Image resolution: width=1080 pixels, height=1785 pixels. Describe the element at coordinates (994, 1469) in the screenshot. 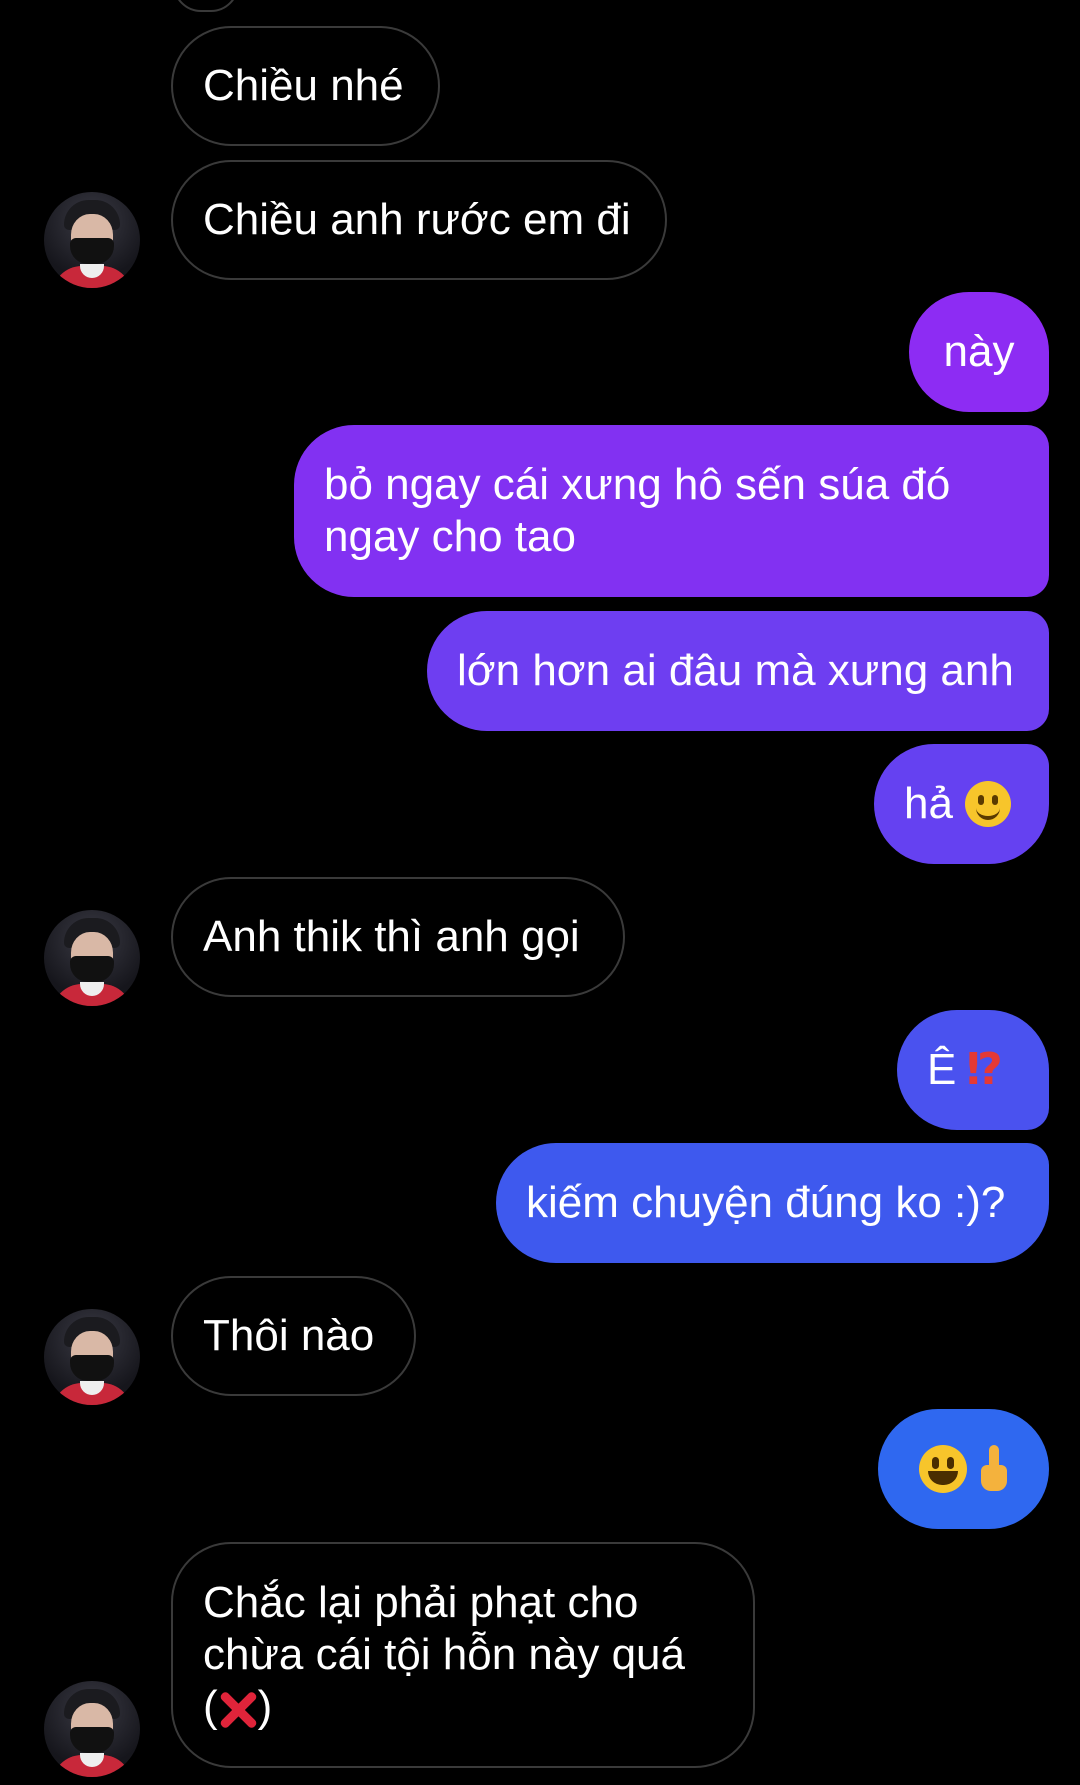

I see `middle-finger-icon` at that location.